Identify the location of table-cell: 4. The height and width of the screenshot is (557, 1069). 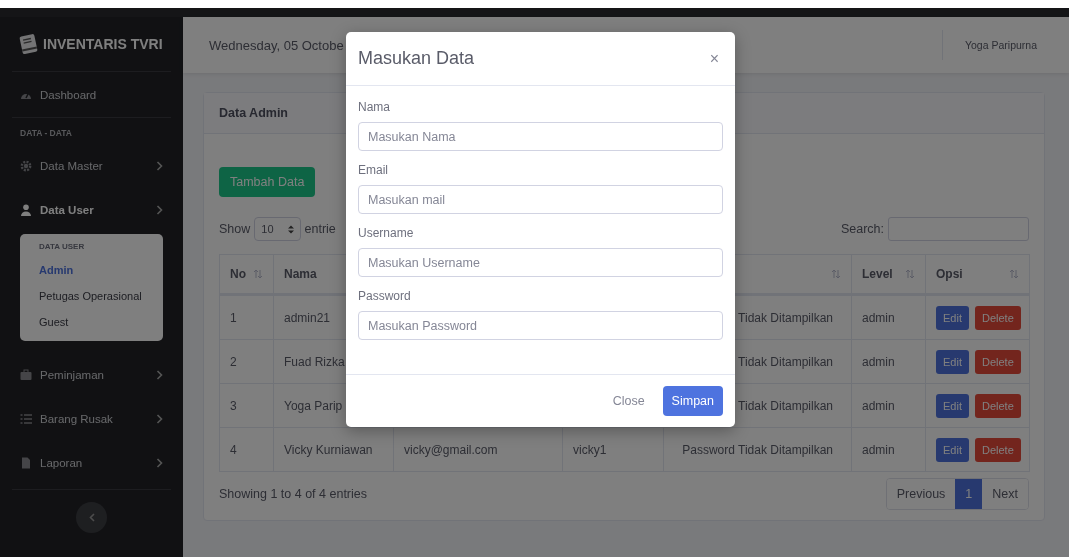
(246, 449).